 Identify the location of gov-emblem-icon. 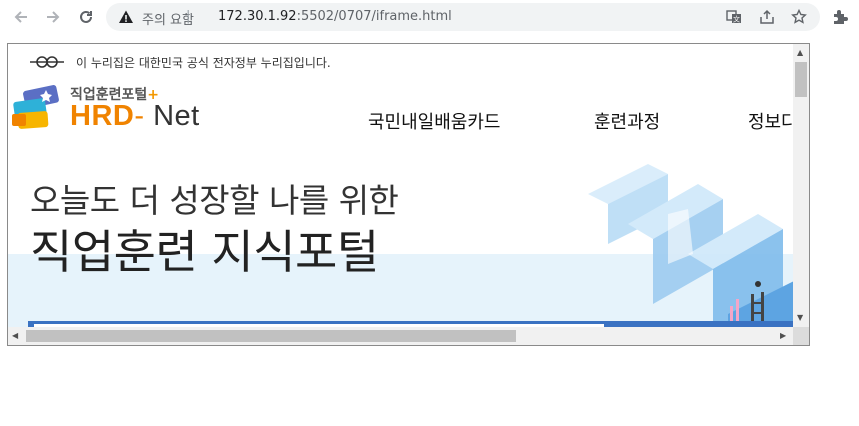
(47, 62).